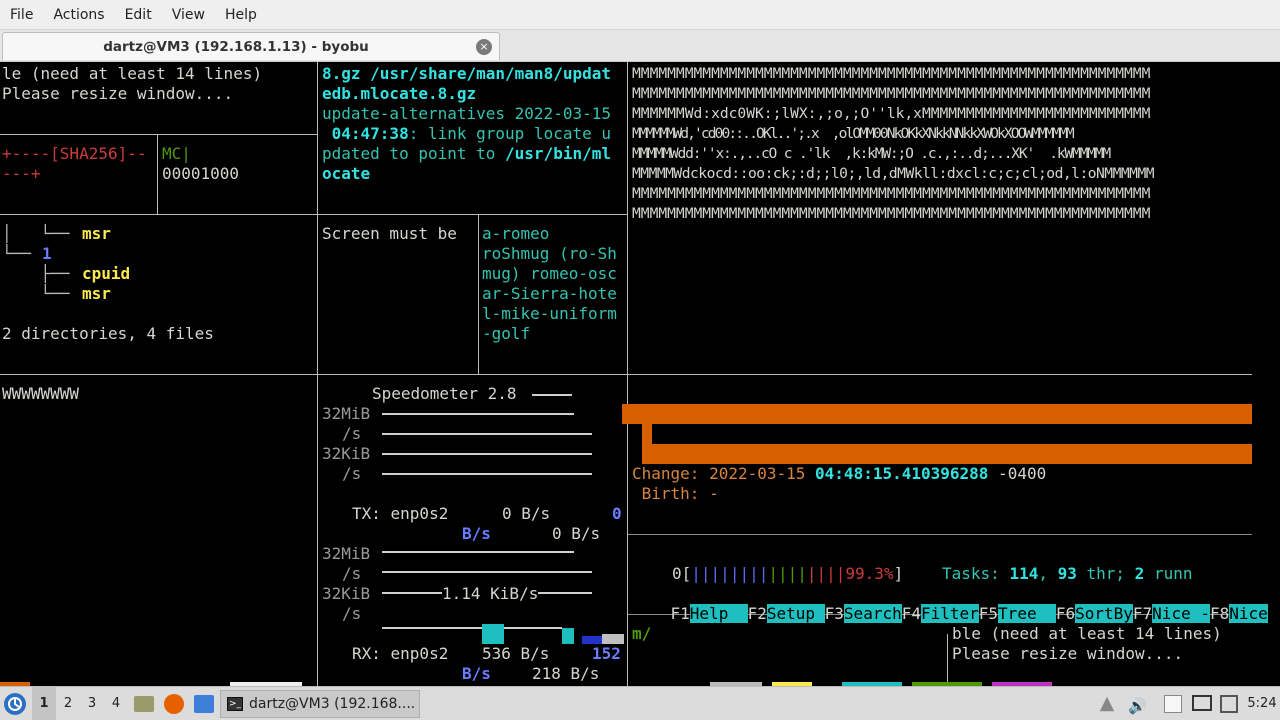 This screenshot has width=1280, height=720. I want to click on fkey-f6: F6SortBy, so click(1094, 613).